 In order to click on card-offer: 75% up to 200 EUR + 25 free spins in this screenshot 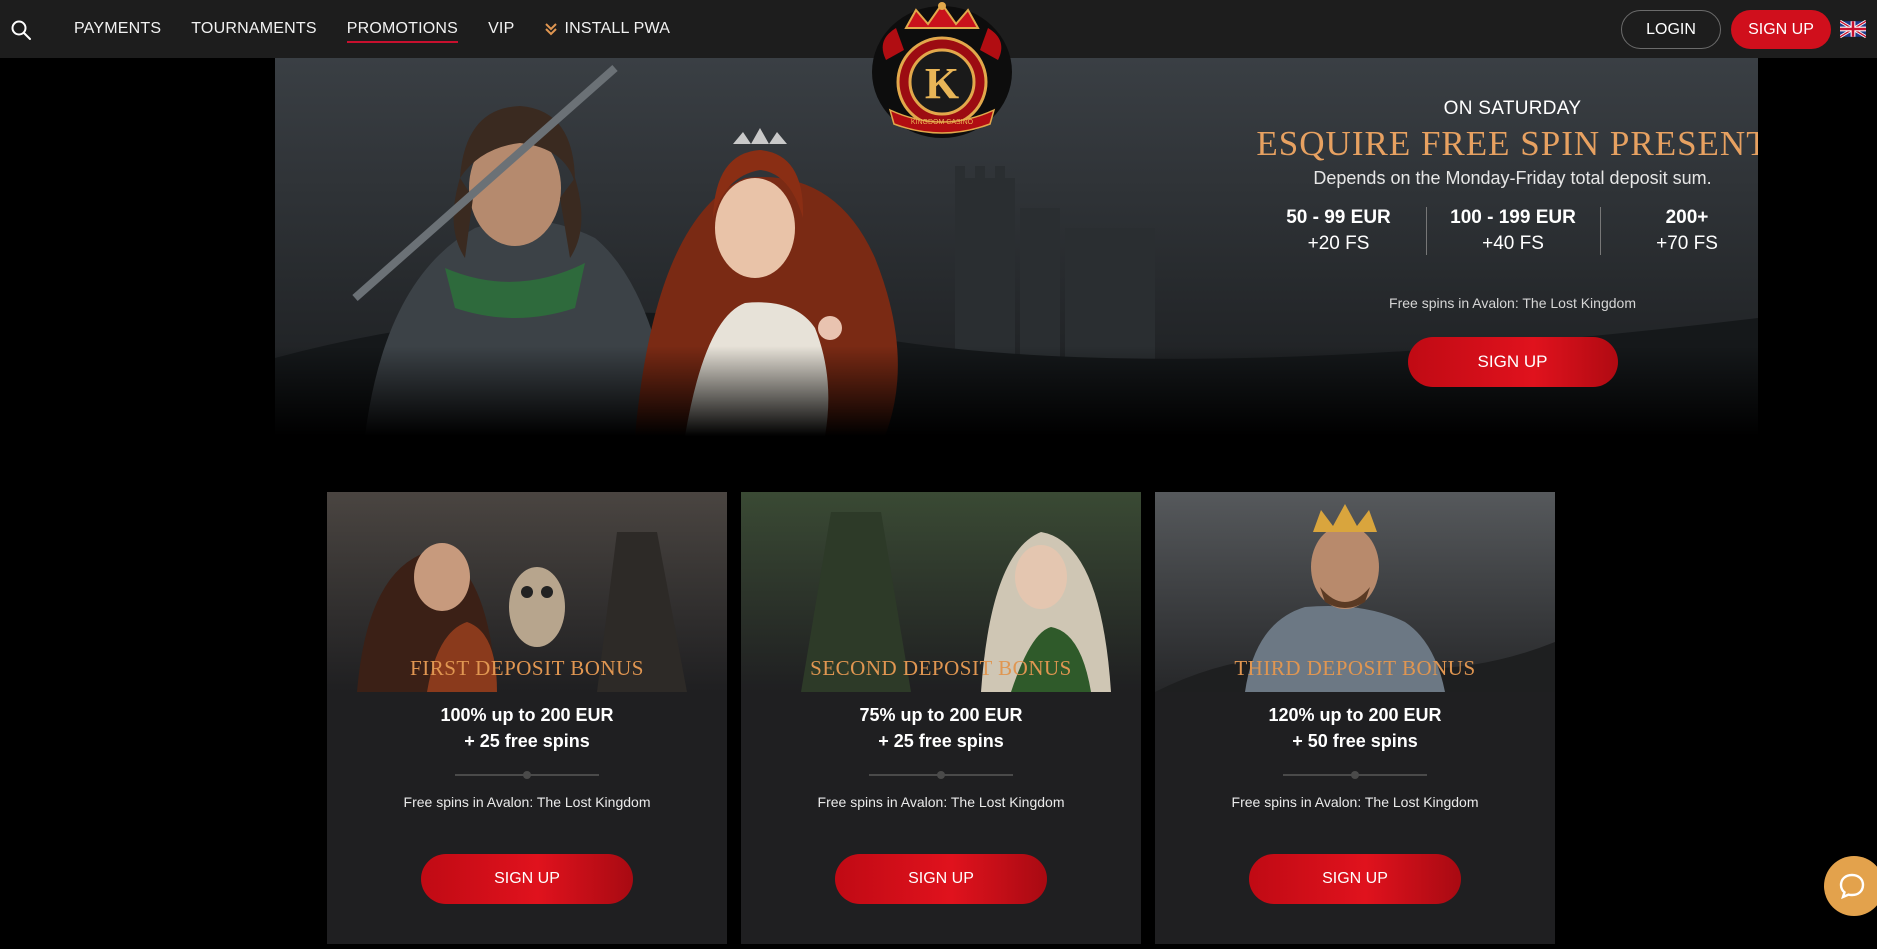, I will do `click(941, 728)`.